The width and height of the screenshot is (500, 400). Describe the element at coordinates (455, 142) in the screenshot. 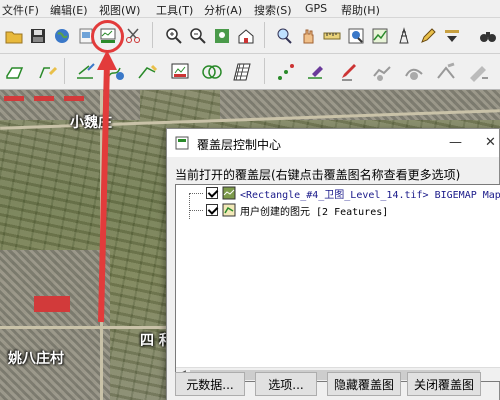

I see `minimize-button: —` at that location.